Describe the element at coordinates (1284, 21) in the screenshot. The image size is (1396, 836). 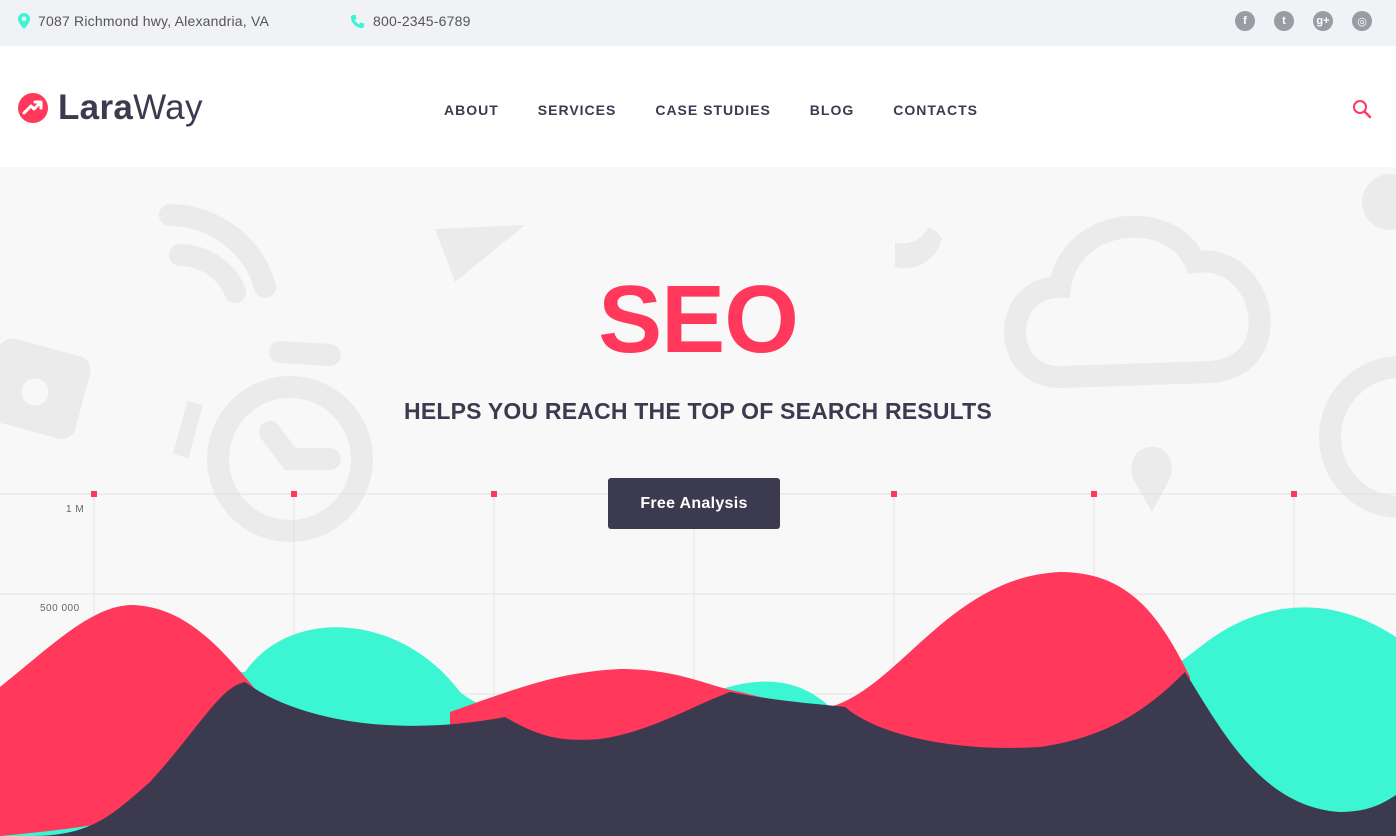
I see `twitter-icon: t` at that location.